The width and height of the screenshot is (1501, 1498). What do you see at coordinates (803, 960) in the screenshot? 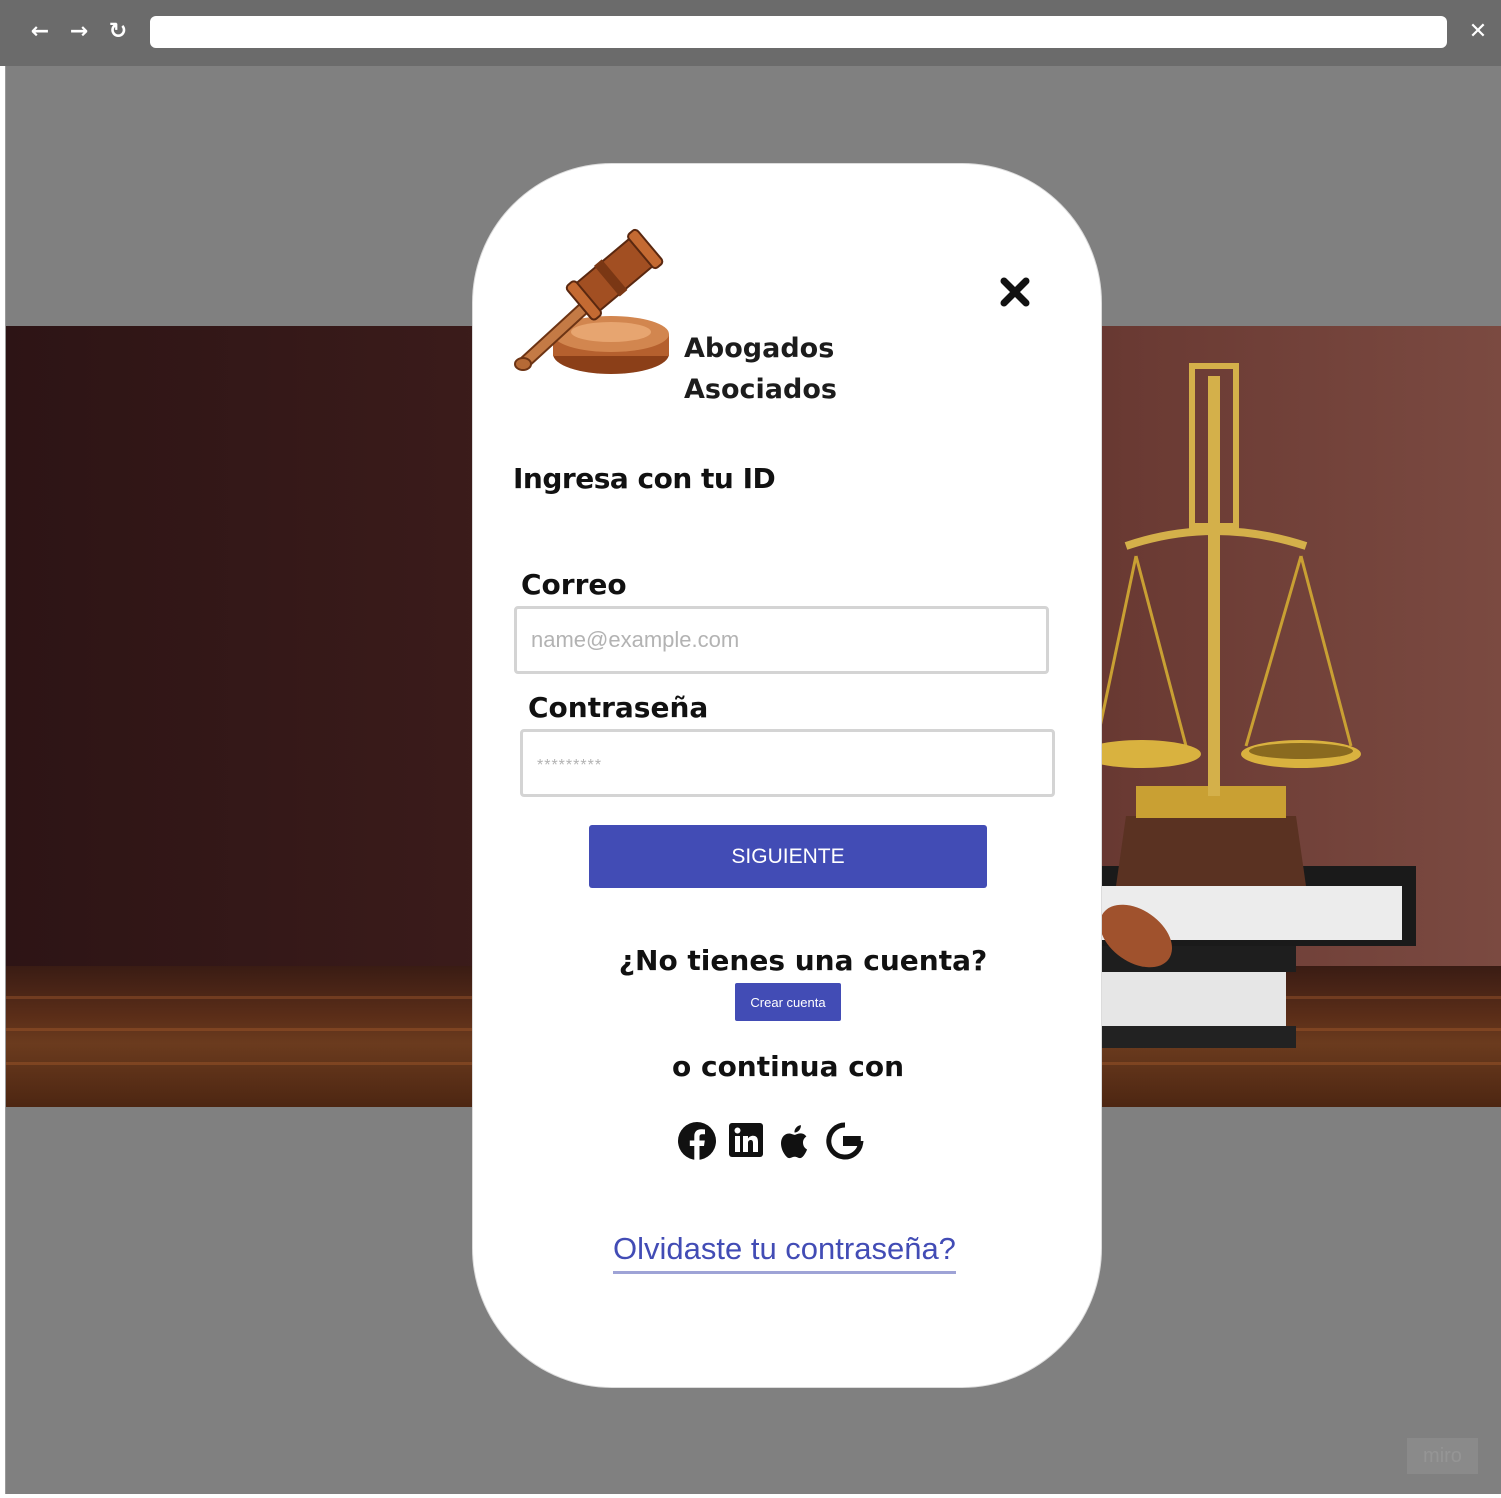
I see `no-account-text: ¿No tienes una cuenta?` at bounding box center [803, 960].